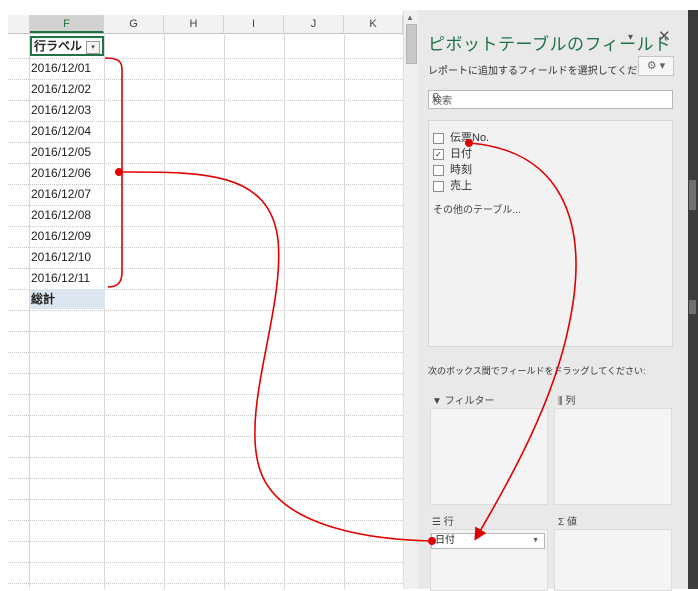 The height and width of the screenshot is (591, 698). I want to click on pane-options-dropdown-icon: ▾, so click(630, 37).